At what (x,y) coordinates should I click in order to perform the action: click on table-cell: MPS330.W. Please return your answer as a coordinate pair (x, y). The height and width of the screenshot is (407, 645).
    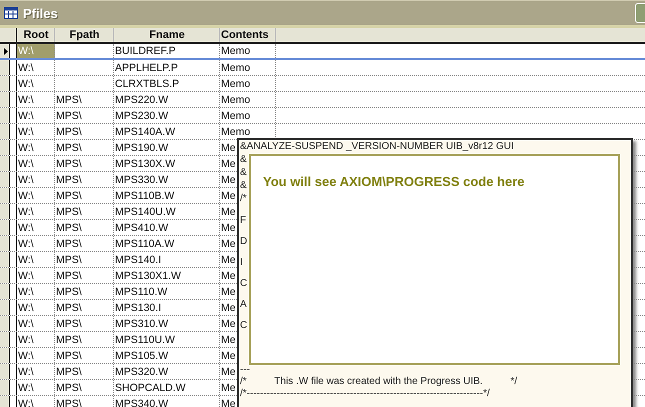
    Looking at the image, I should click on (141, 180).